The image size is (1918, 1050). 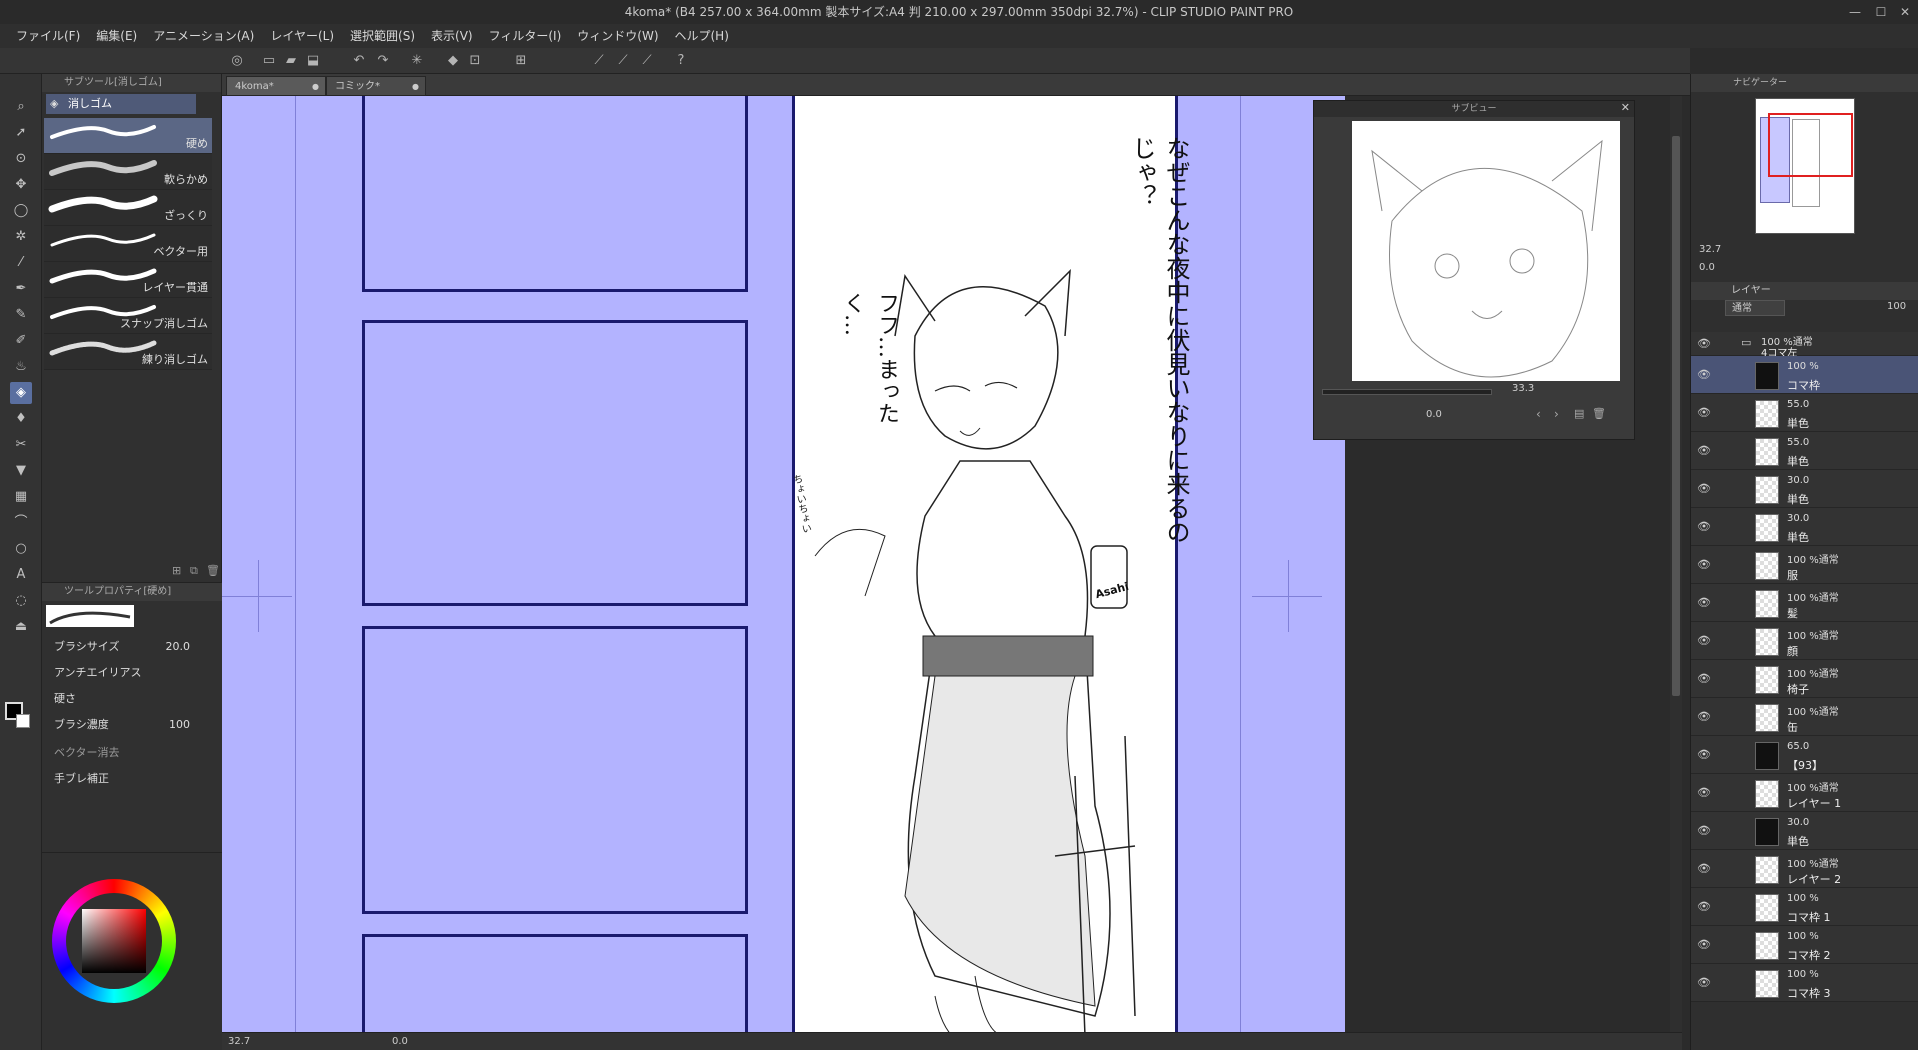 What do you see at coordinates (1599, 413) in the screenshot?
I see `delete-icon: 🗑` at bounding box center [1599, 413].